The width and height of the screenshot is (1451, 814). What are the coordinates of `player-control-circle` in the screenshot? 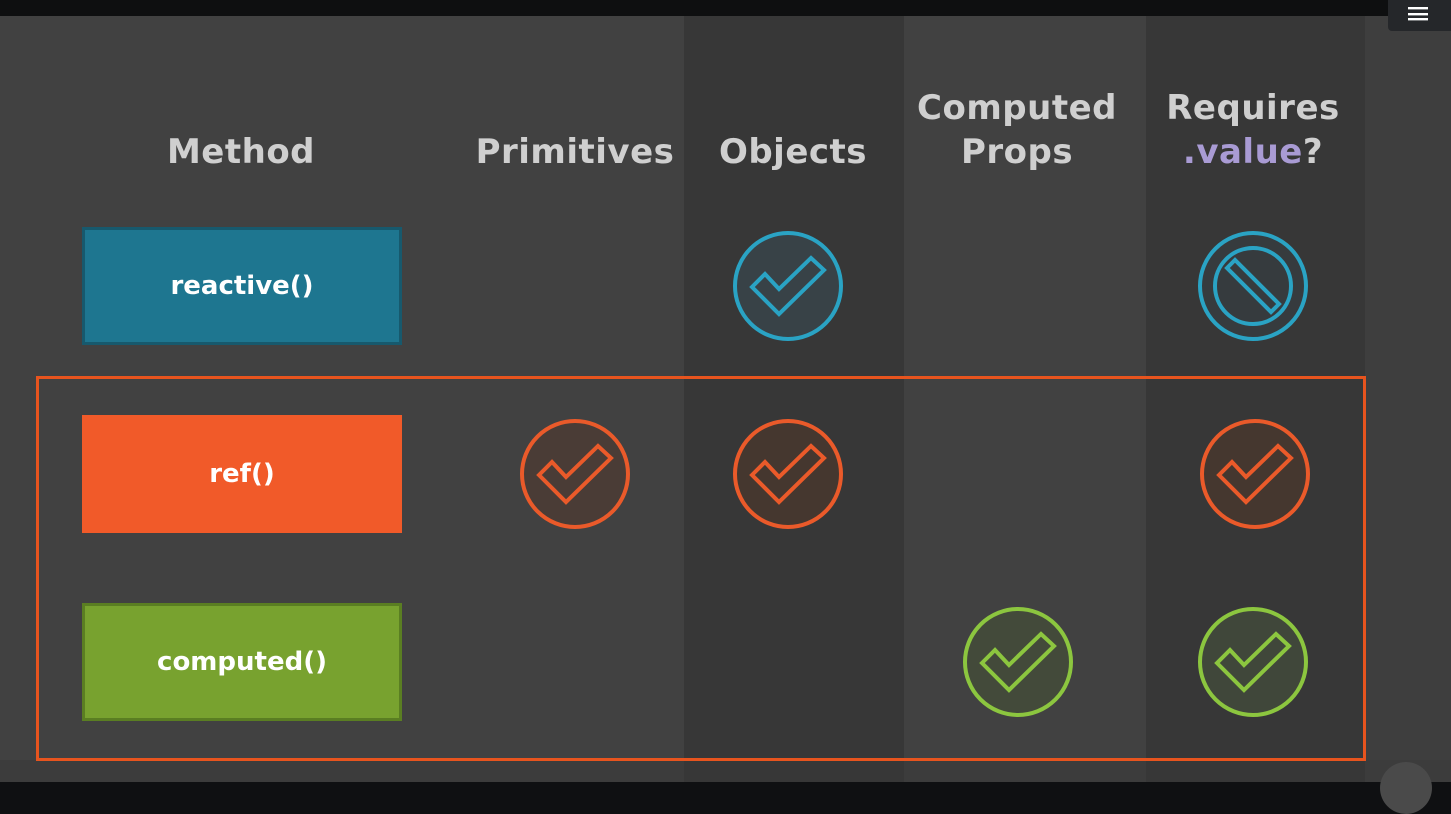 It's located at (1406, 788).